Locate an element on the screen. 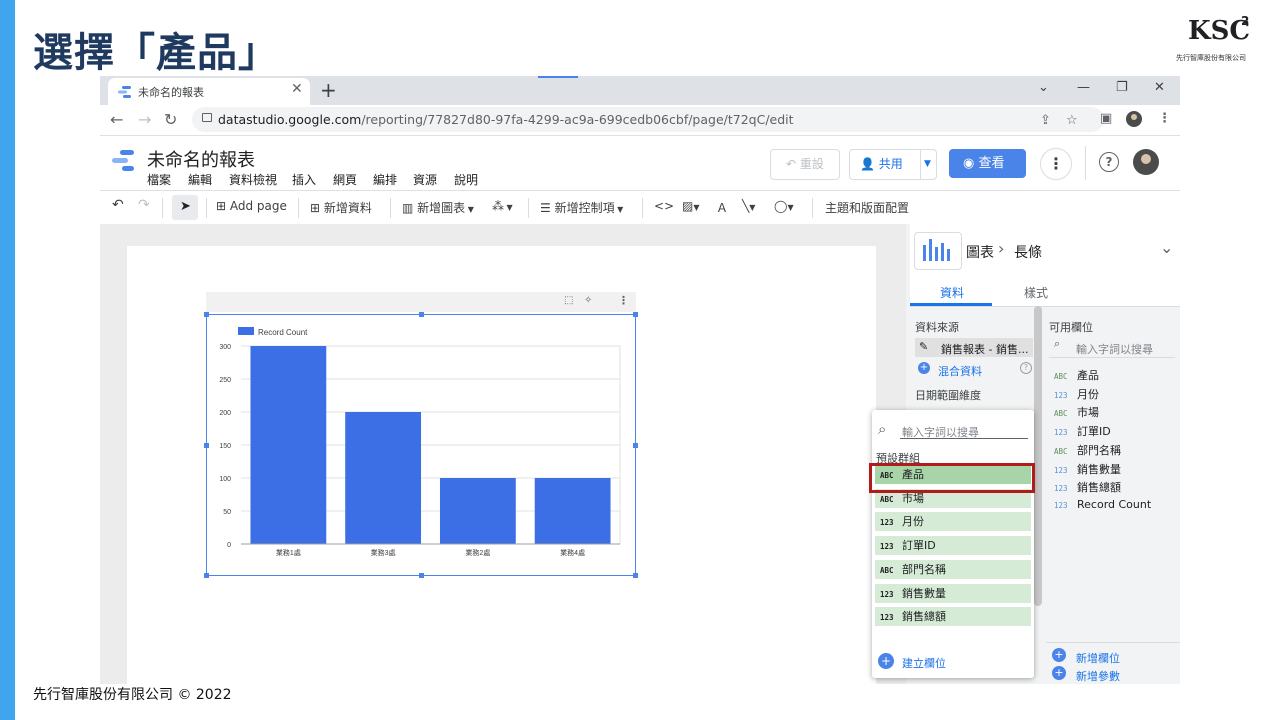 The image size is (1280, 720). chart-menu-icon: ⋮ is located at coordinates (623, 300).